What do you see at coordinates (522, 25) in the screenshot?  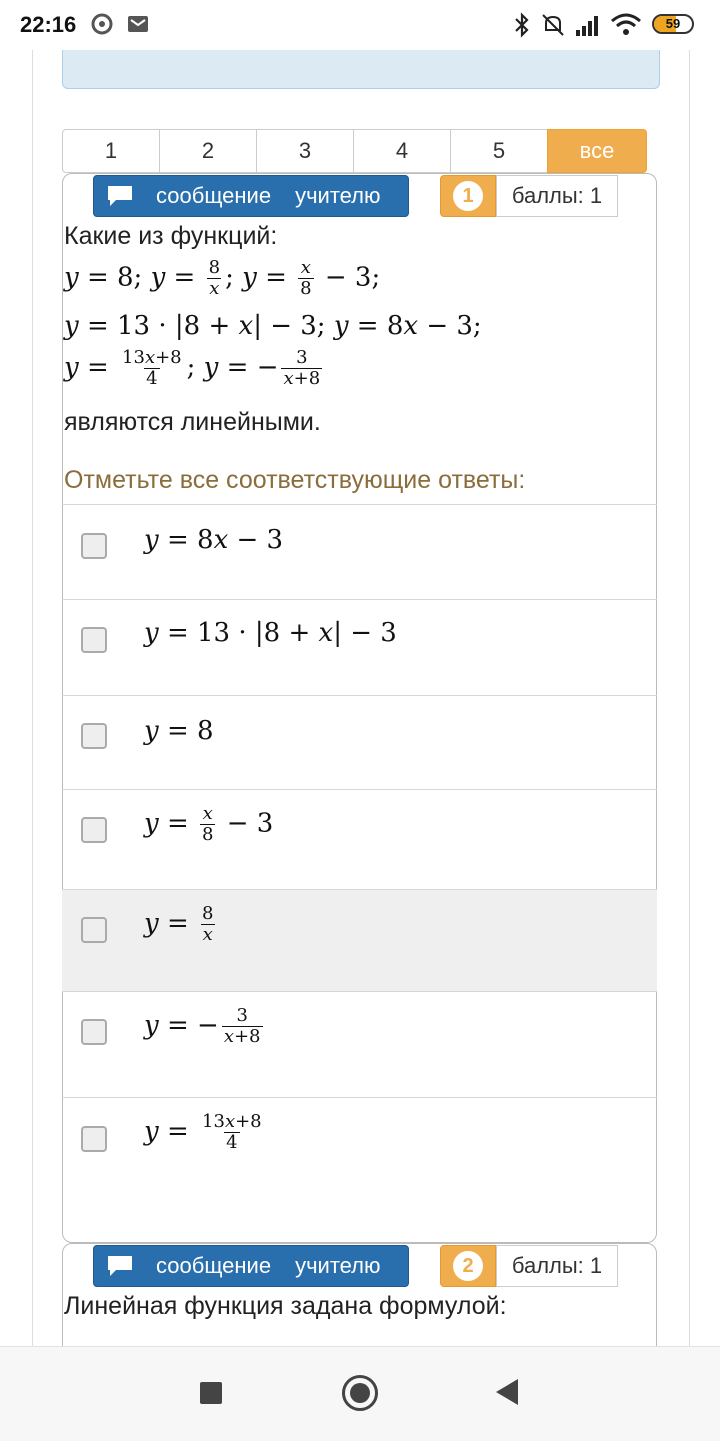 I see `bluetooth-icon` at bounding box center [522, 25].